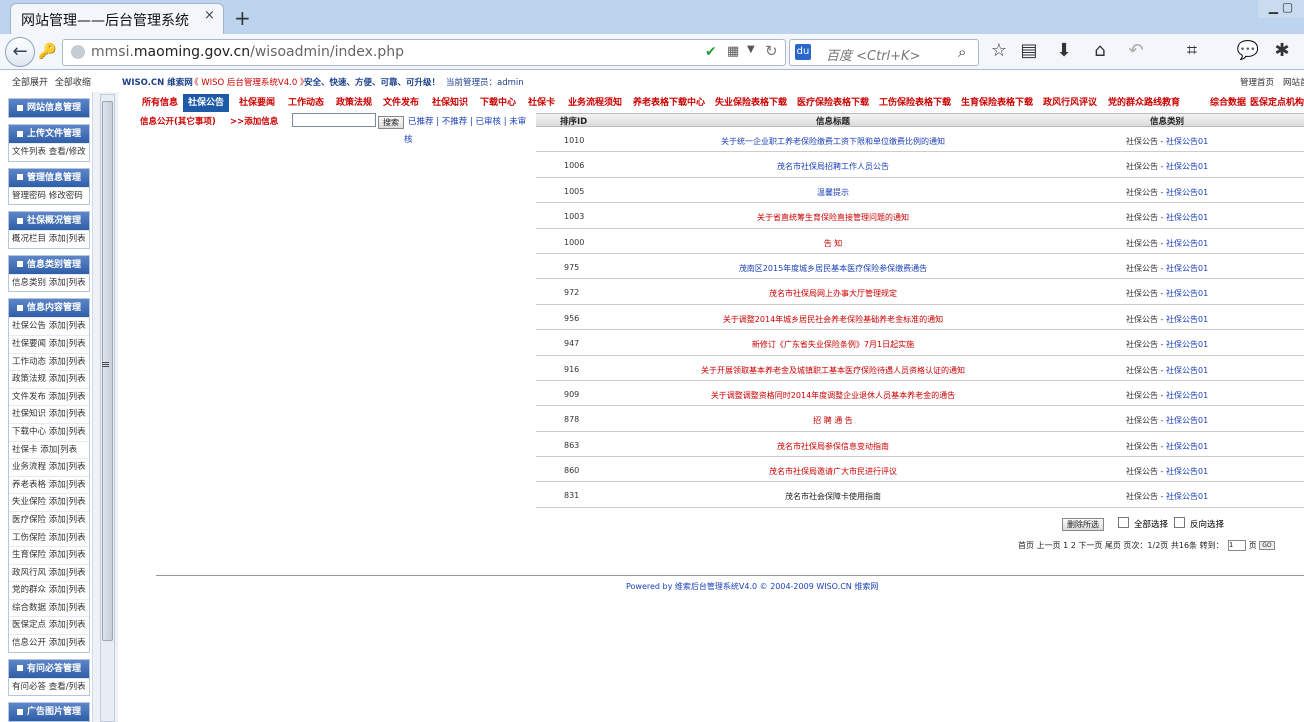  Describe the element at coordinates (1248, 50) in the screenshot. I see `chat-icon: 💬` at that location.